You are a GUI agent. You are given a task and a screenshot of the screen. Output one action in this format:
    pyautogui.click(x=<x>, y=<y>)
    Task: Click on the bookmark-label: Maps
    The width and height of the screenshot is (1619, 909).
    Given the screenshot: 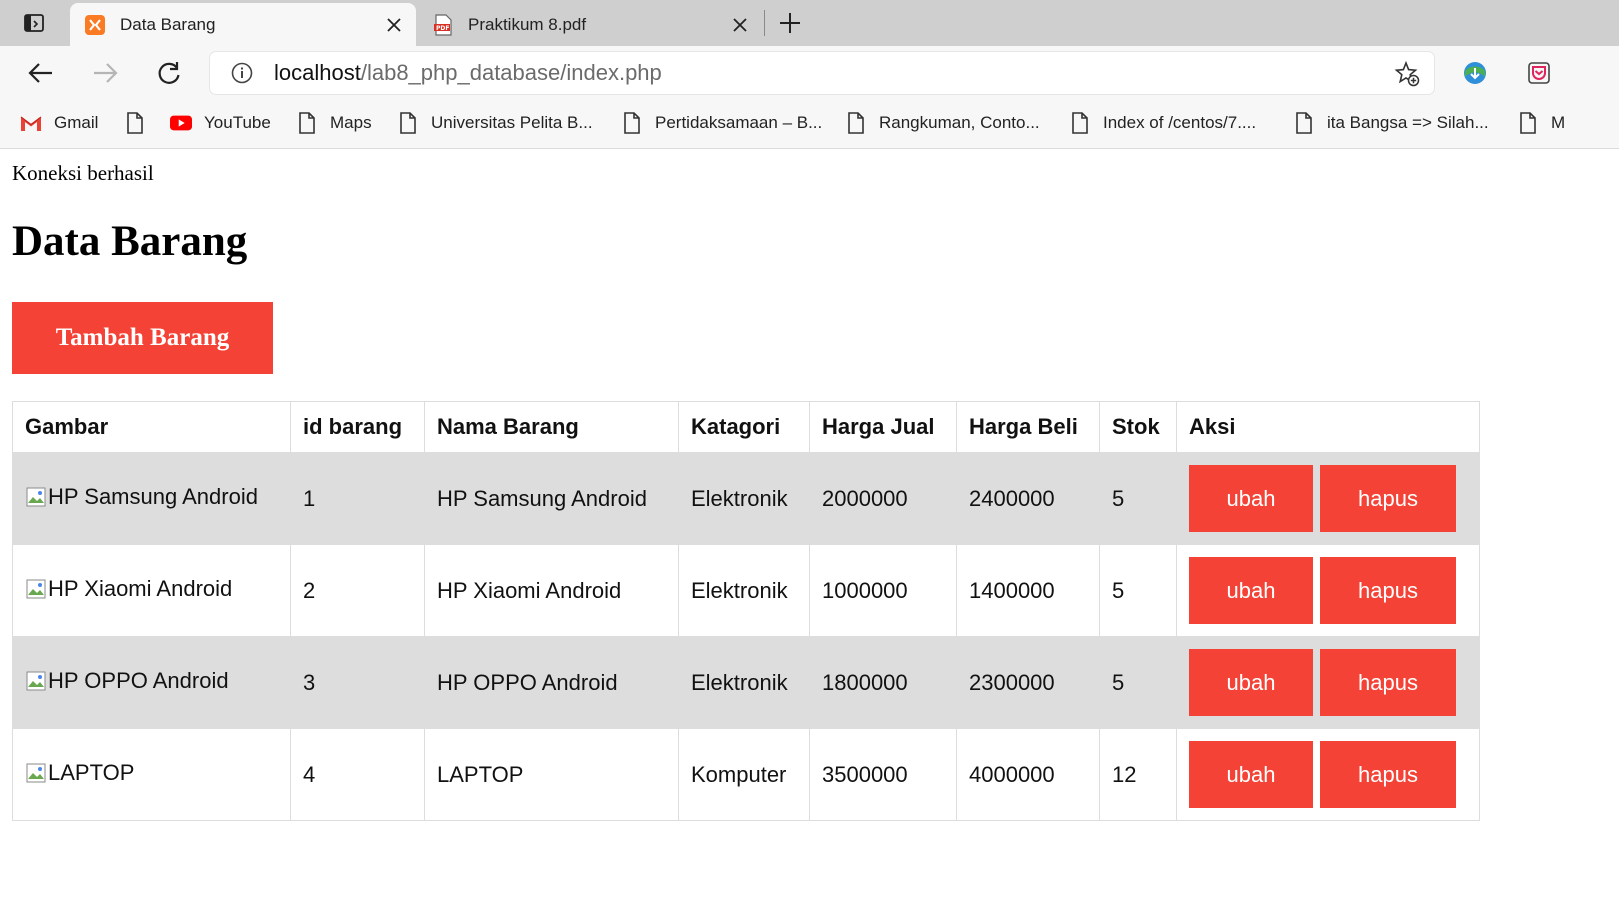 What is the action you would take?
    pyautogui.click(x=351, y=122)
    